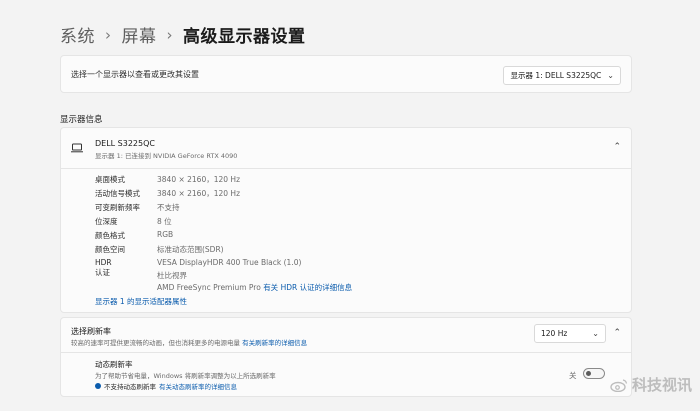  Describe the element at coordinates (198, 386) in the screenshot. I see `dynamic-refresh-details-link: 有关动态刷新率的详细信息` at that location.